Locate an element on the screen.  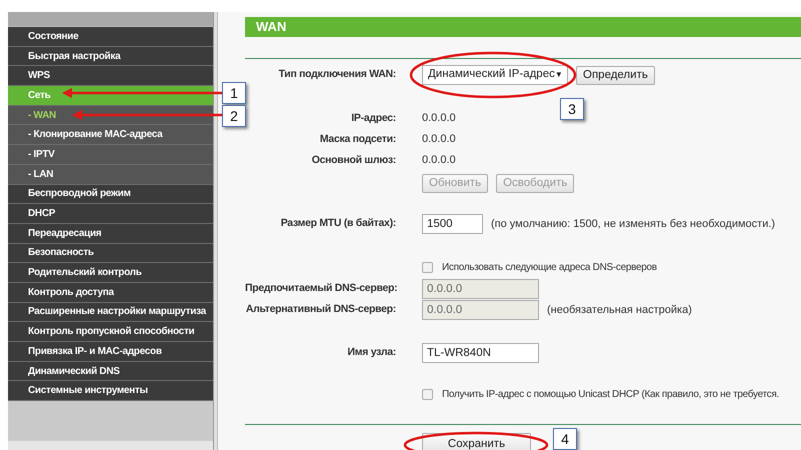
sidebar-item: WPS is located at coordinates (110, 76).